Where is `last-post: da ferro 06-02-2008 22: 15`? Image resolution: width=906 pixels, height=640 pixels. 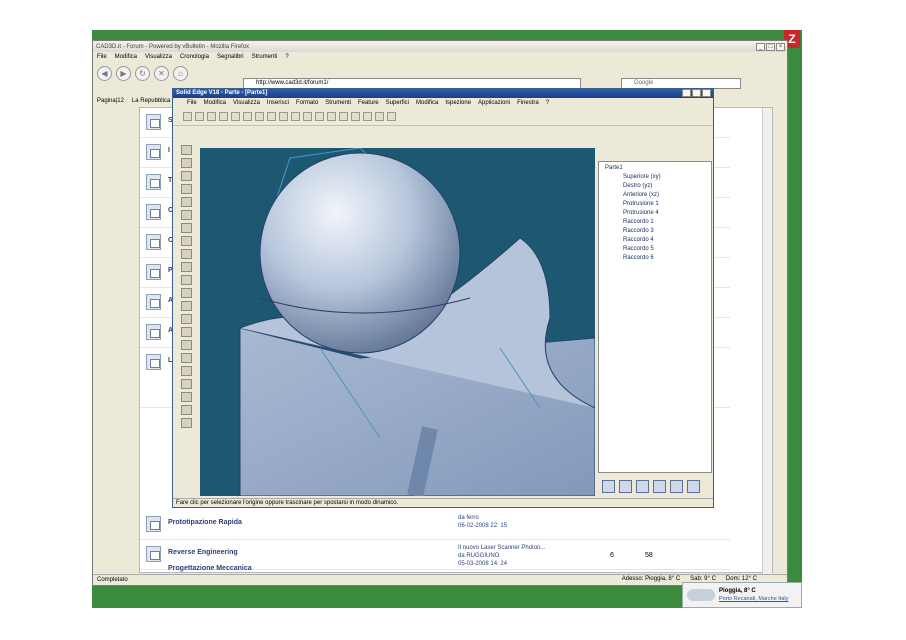
last-post: da ferro 06-02-2008 22: 15 is located at coordinates (528, 522).